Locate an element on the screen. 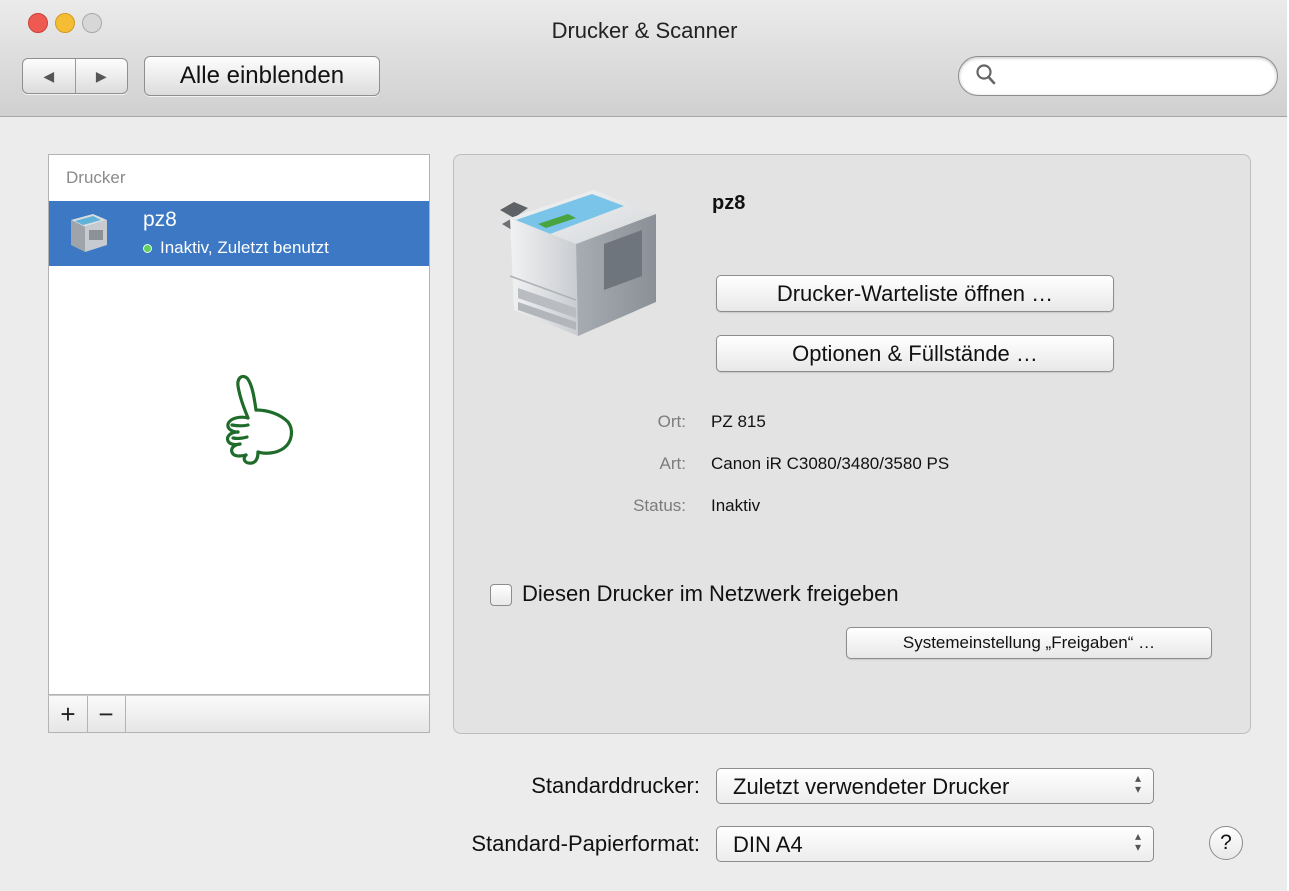  printer-list-button-bar: + − is located at coordinates (239, 714).